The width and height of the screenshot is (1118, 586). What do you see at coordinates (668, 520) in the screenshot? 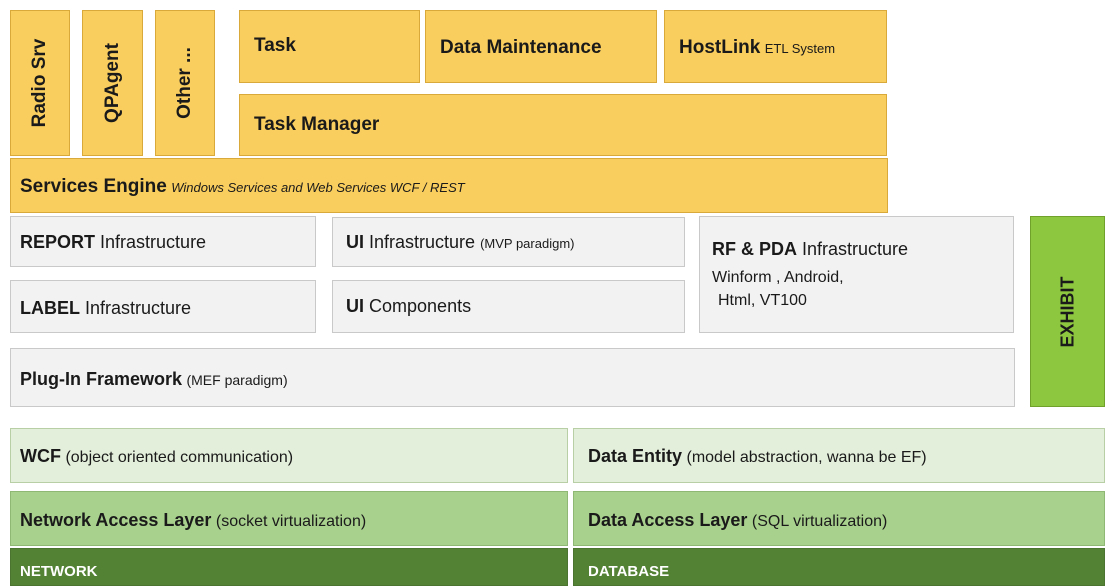
I see `data-access-title: Data Access Layer` at bounding box center [668, 520].